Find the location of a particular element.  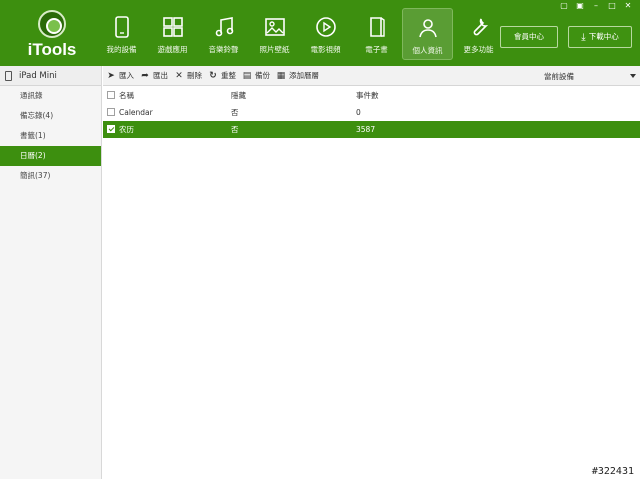

import-icon: ➤ is located at coordinates (111, 75).